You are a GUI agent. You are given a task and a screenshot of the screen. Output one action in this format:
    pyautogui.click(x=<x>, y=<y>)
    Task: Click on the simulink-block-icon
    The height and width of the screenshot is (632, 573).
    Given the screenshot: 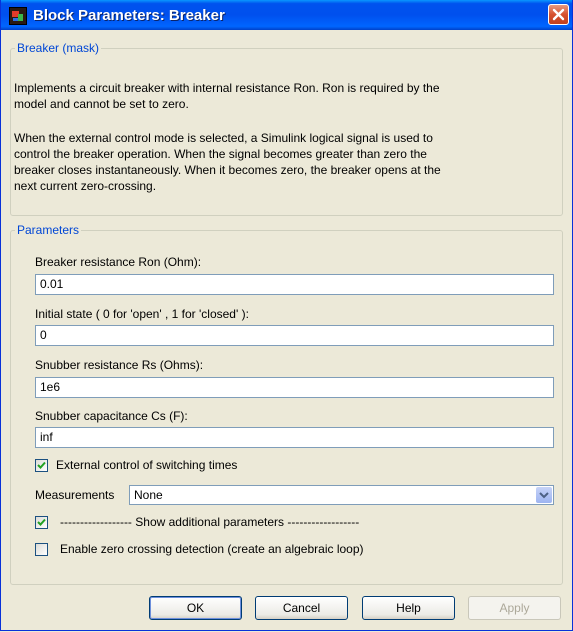 What is the action you would take?
    pyautogui.click(x=18, y=16)
    